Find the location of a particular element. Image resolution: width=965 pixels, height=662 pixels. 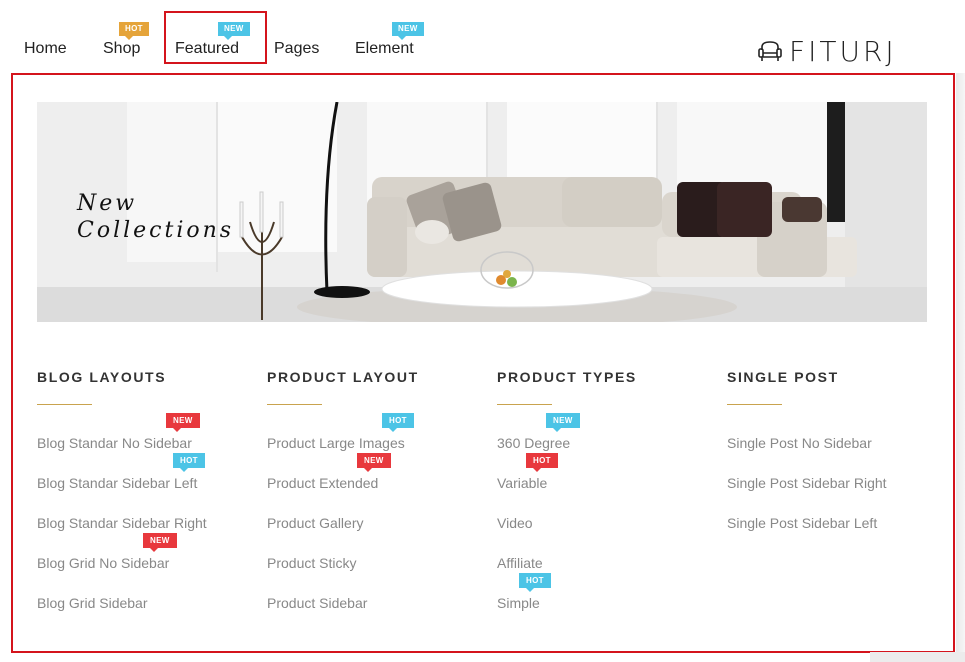

menu-item-label: Affiliate is located at coordinates (520, 563).